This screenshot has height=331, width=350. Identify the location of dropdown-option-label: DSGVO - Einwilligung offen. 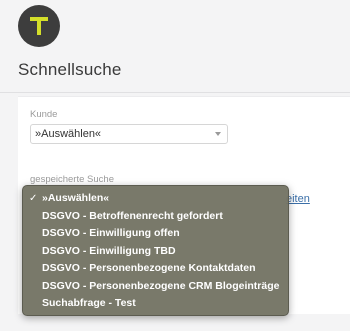
(111, 233).